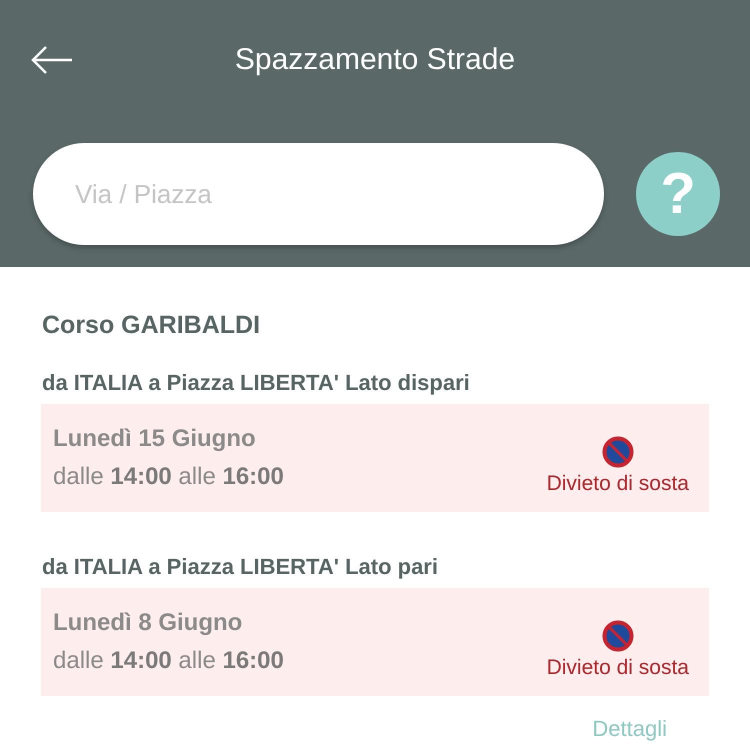 The width and height of the screenshot is (750, 750). I want to click on schedule-date: Lunedì 8 Giugno, so click(148, 623).